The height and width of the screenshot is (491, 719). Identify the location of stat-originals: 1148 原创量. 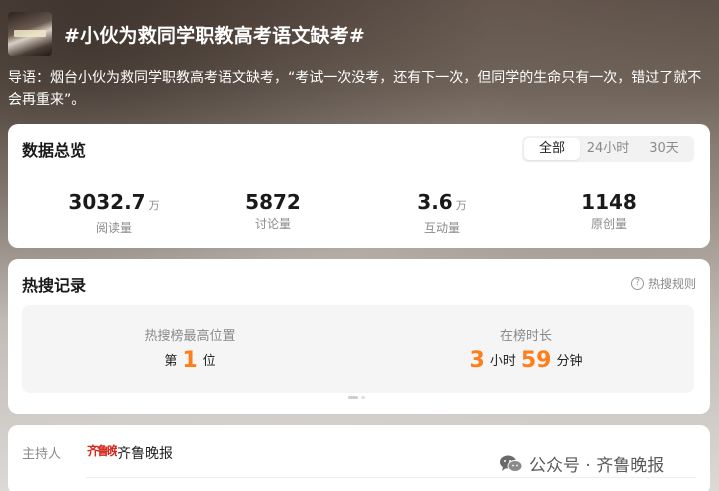
(609, 211).